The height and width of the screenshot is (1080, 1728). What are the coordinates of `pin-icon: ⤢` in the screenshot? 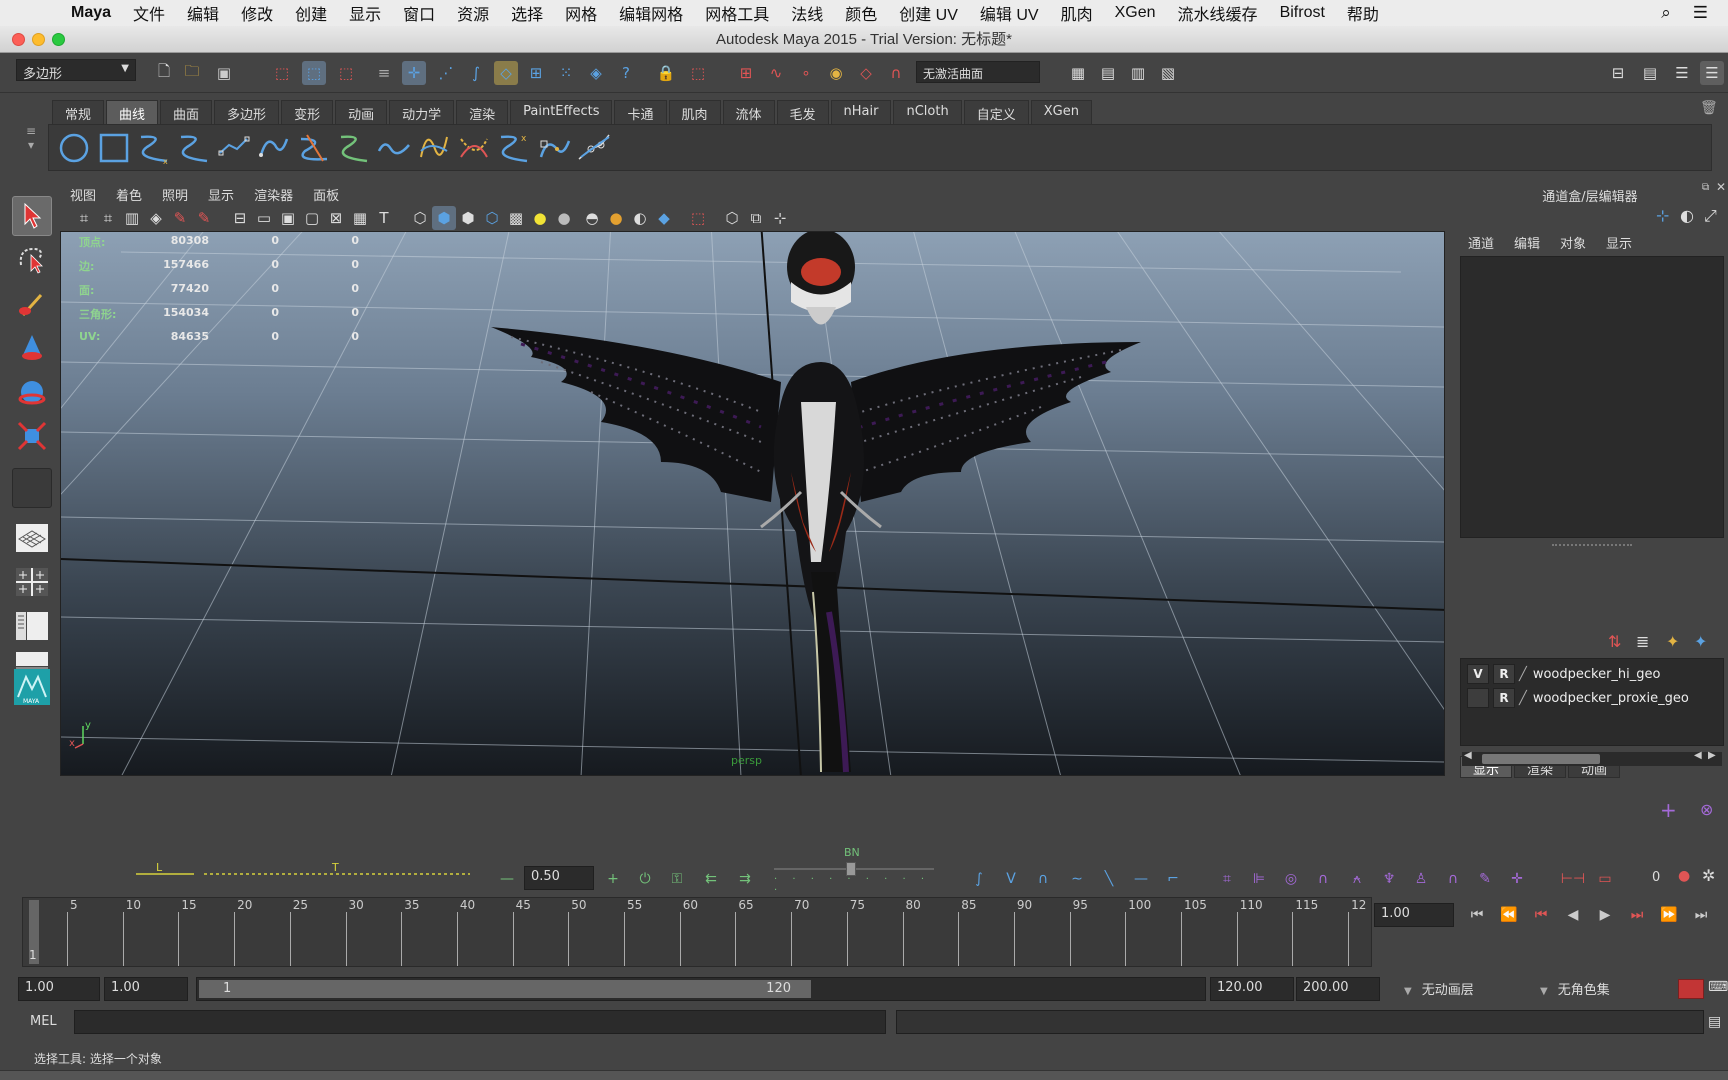 It's located at (1710, 216).